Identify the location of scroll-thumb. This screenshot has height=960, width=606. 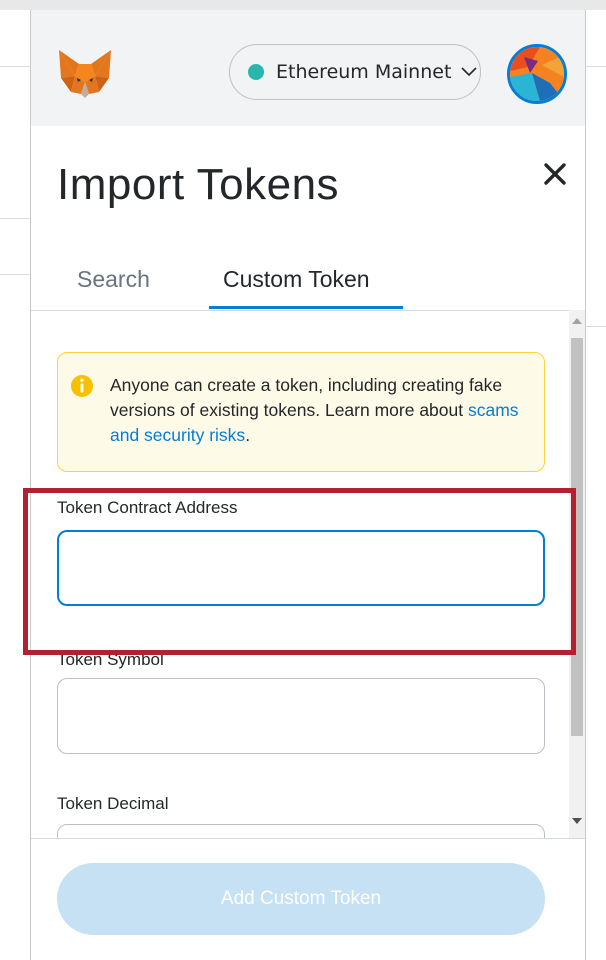
(577, 537).